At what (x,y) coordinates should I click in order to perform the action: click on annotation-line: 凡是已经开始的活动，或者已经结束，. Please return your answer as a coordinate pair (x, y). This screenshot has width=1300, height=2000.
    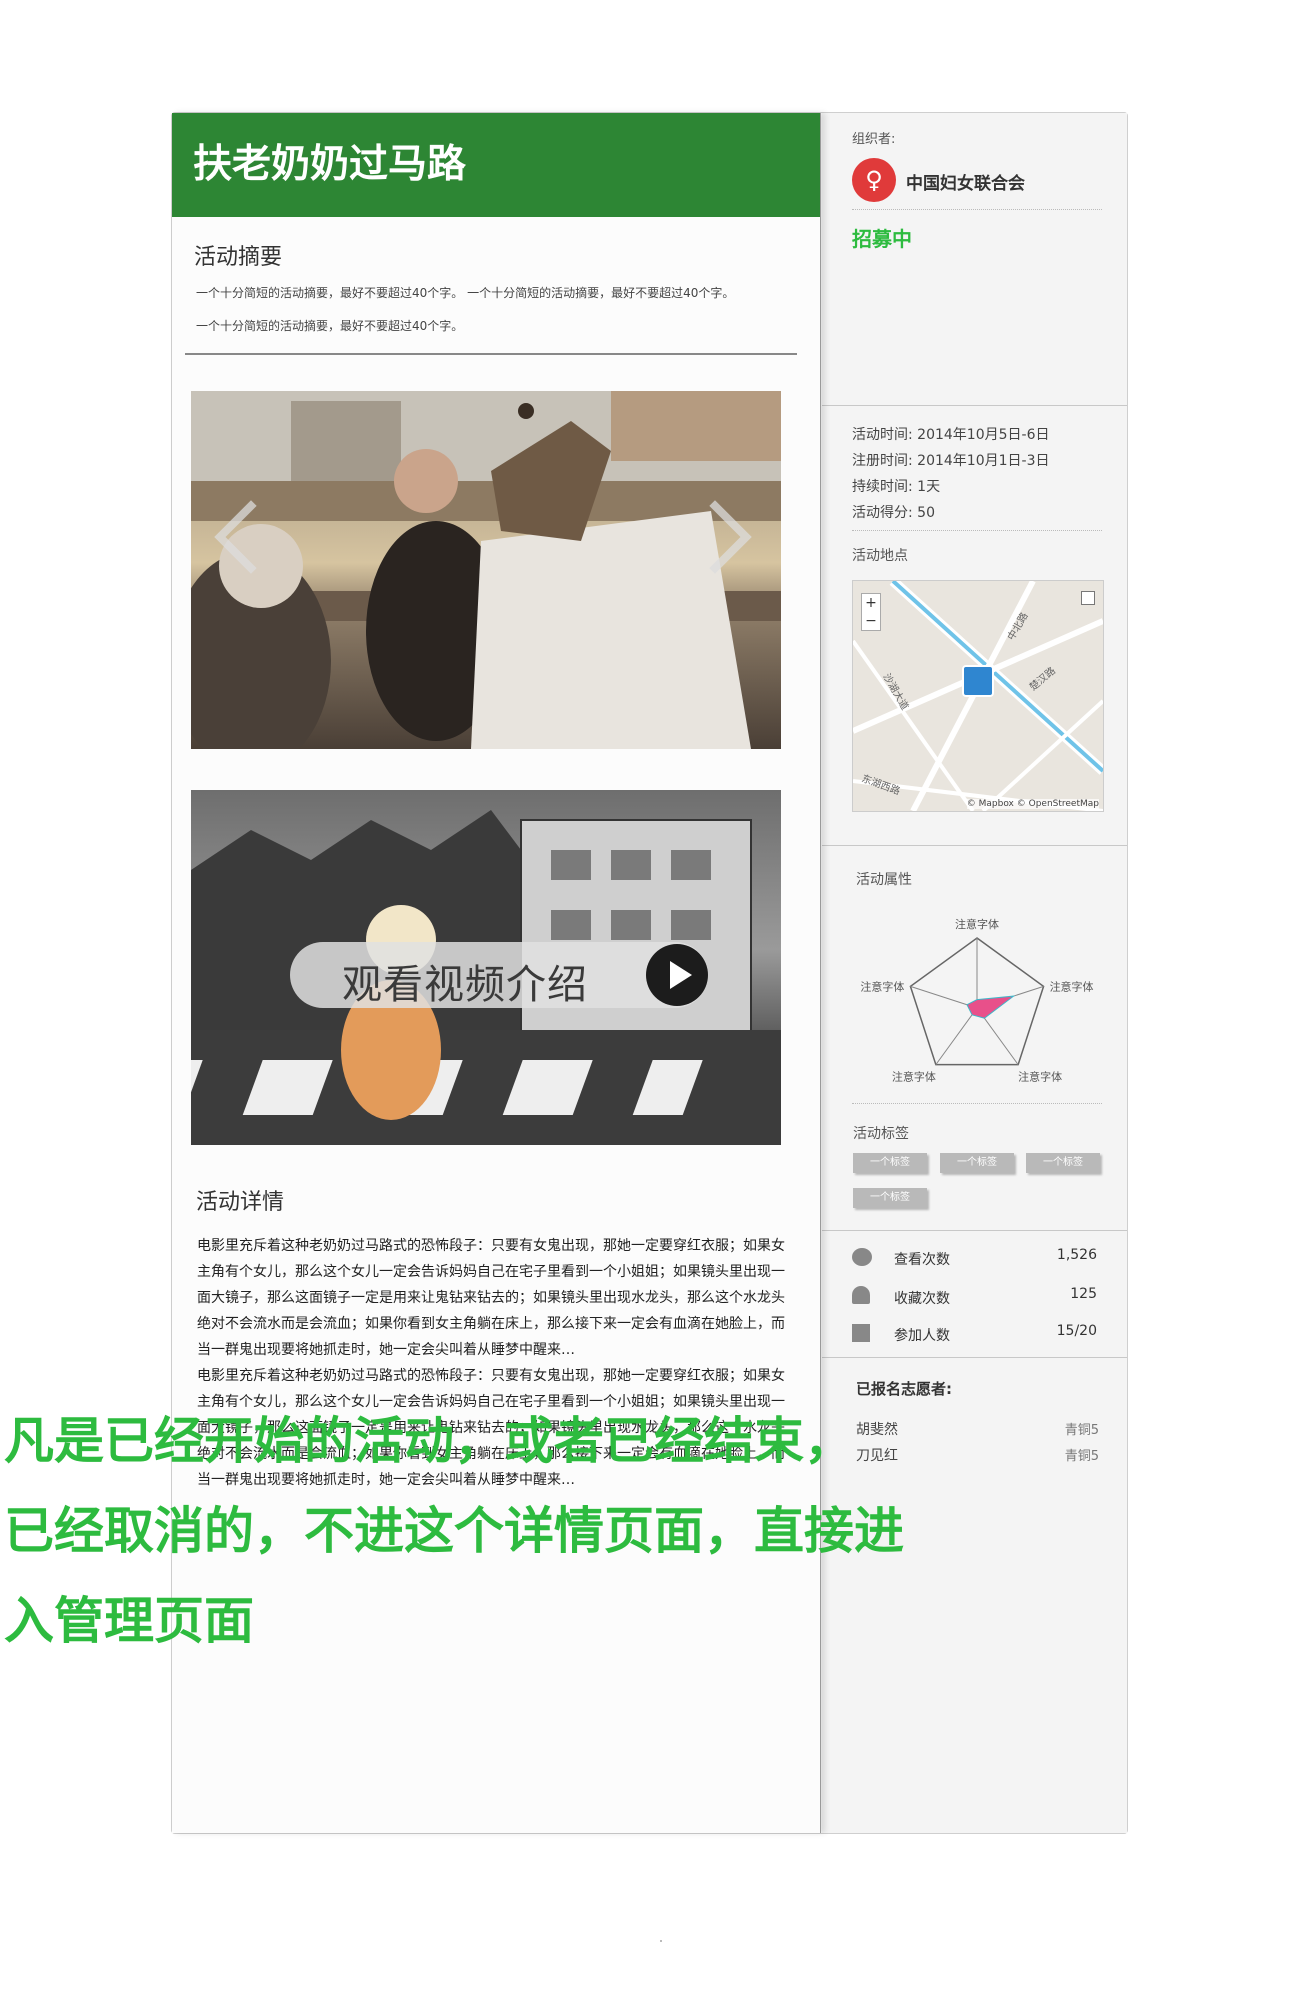
    Looking at the image, I should click on (429, 1441).